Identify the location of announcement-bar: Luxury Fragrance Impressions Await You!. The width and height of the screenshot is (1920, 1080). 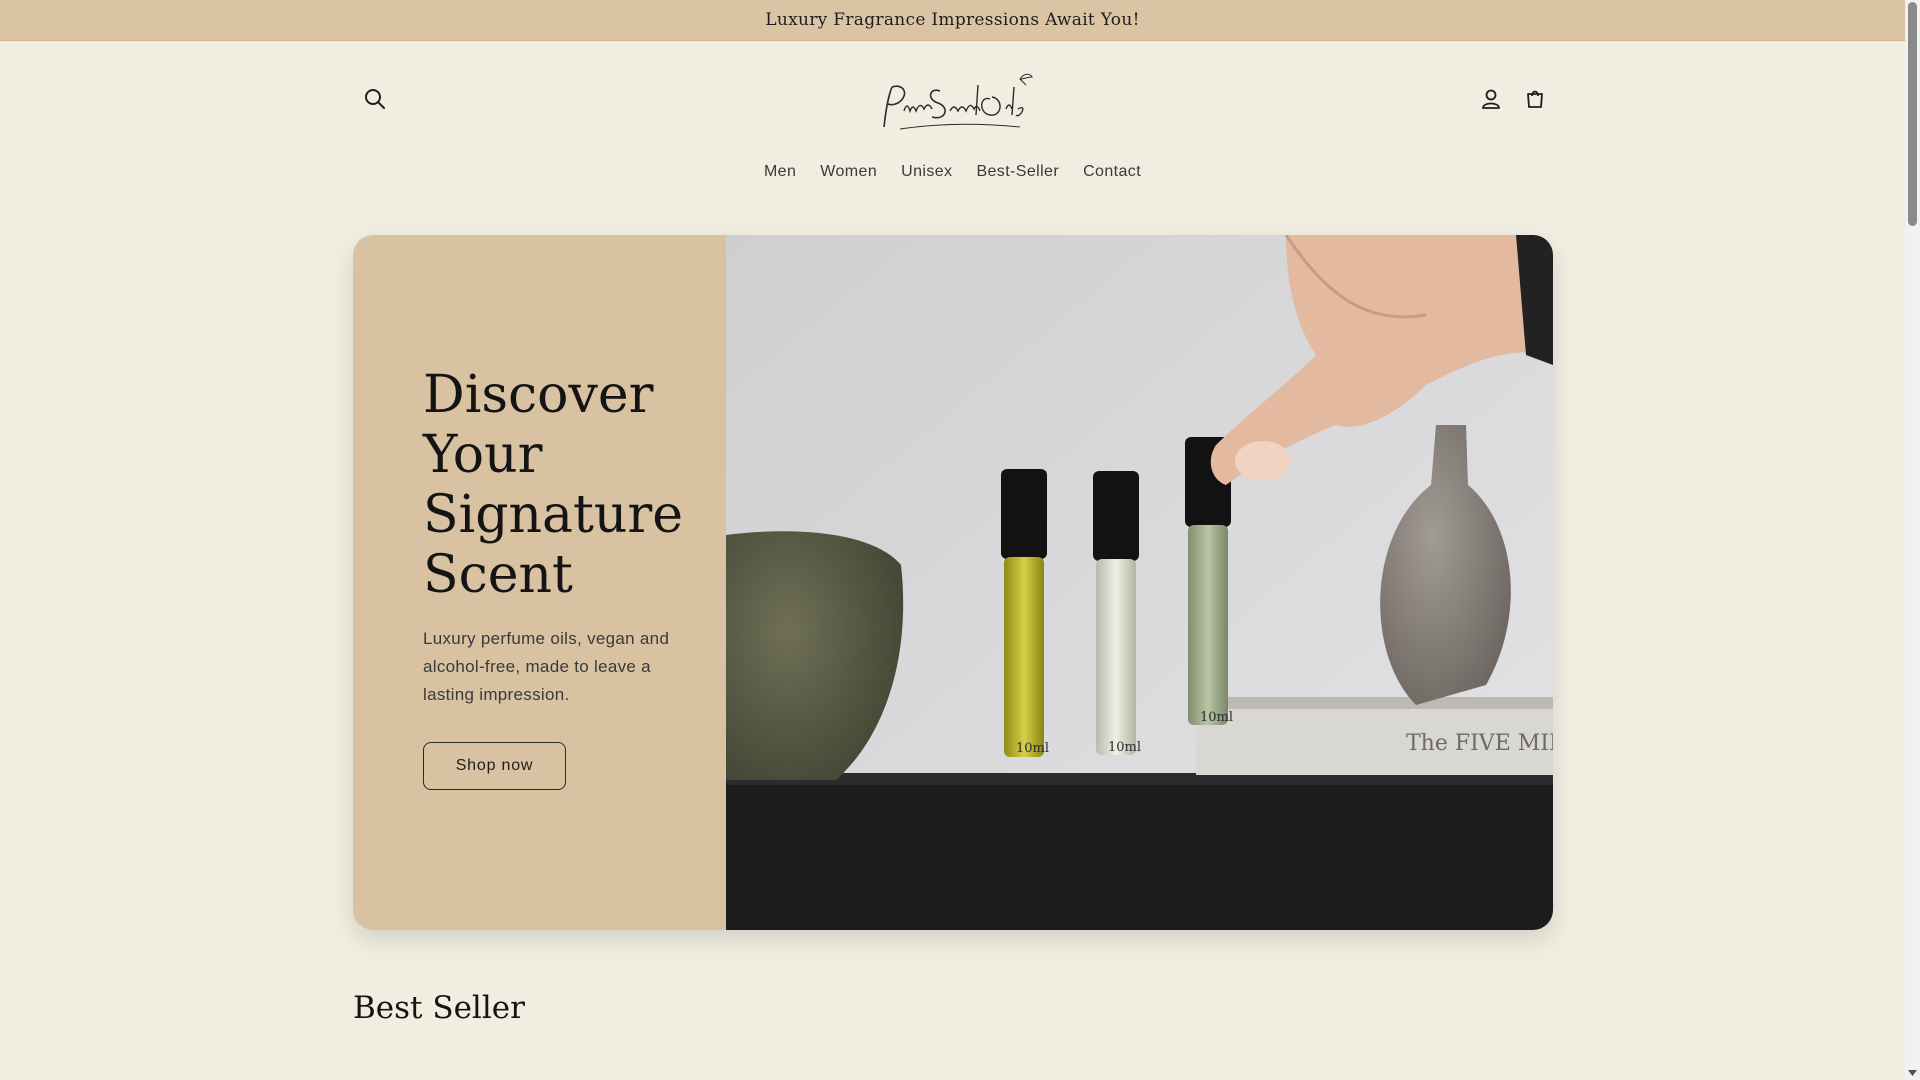
(952, 20).